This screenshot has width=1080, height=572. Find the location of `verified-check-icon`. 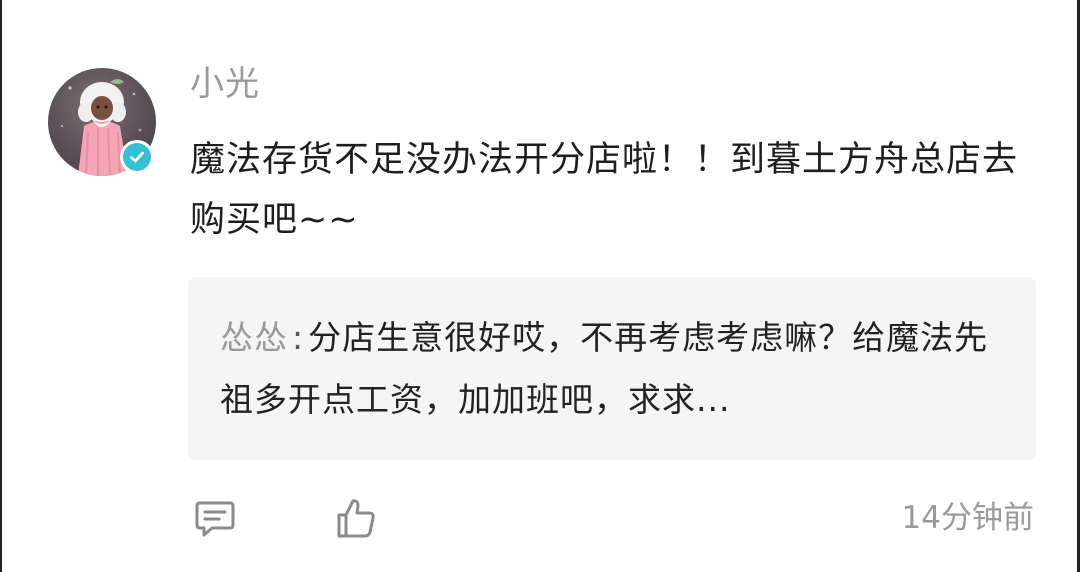

verified-check-icon is located at coordinates (137, 157).